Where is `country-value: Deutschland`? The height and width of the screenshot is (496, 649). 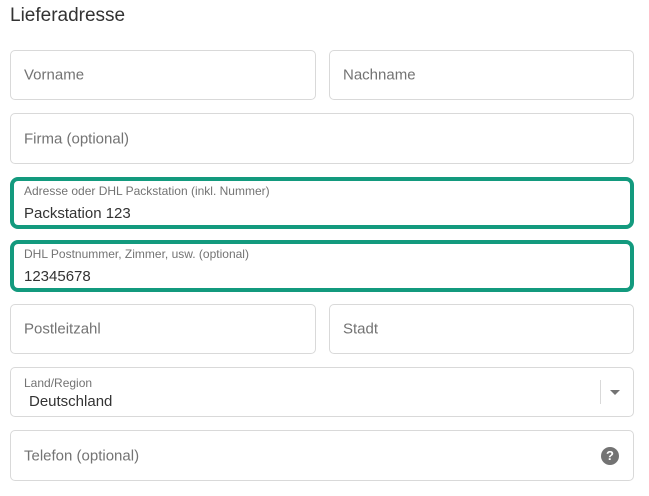
country-value: Deutschland is located at coordinates (71, 401).